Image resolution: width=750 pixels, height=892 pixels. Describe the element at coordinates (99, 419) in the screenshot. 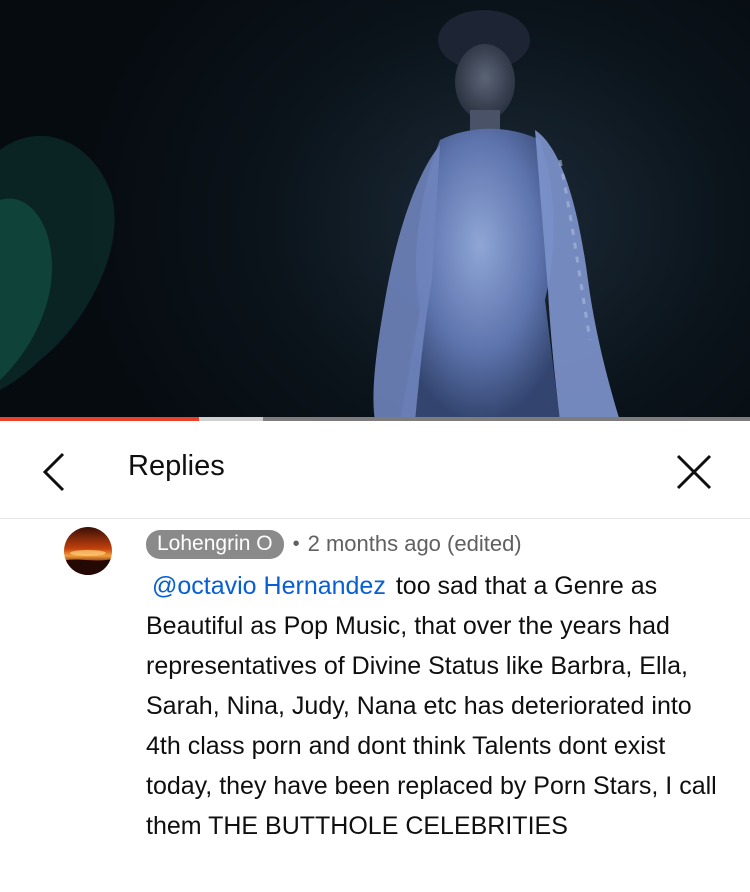

I see `progress-played` at that location.